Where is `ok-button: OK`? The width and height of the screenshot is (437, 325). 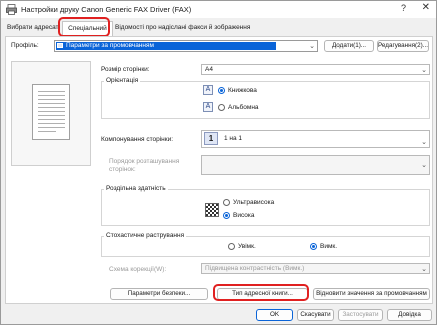 ok-button: OK is located at coordinates (274, 315).